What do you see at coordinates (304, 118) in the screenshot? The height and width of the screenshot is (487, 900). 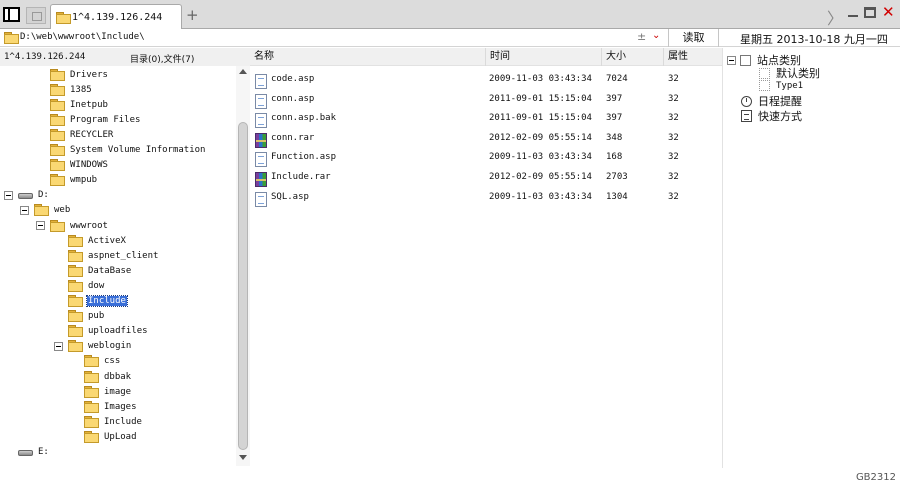 I see `file-name: conn.asp.bak` at bounding box center [304, 118].